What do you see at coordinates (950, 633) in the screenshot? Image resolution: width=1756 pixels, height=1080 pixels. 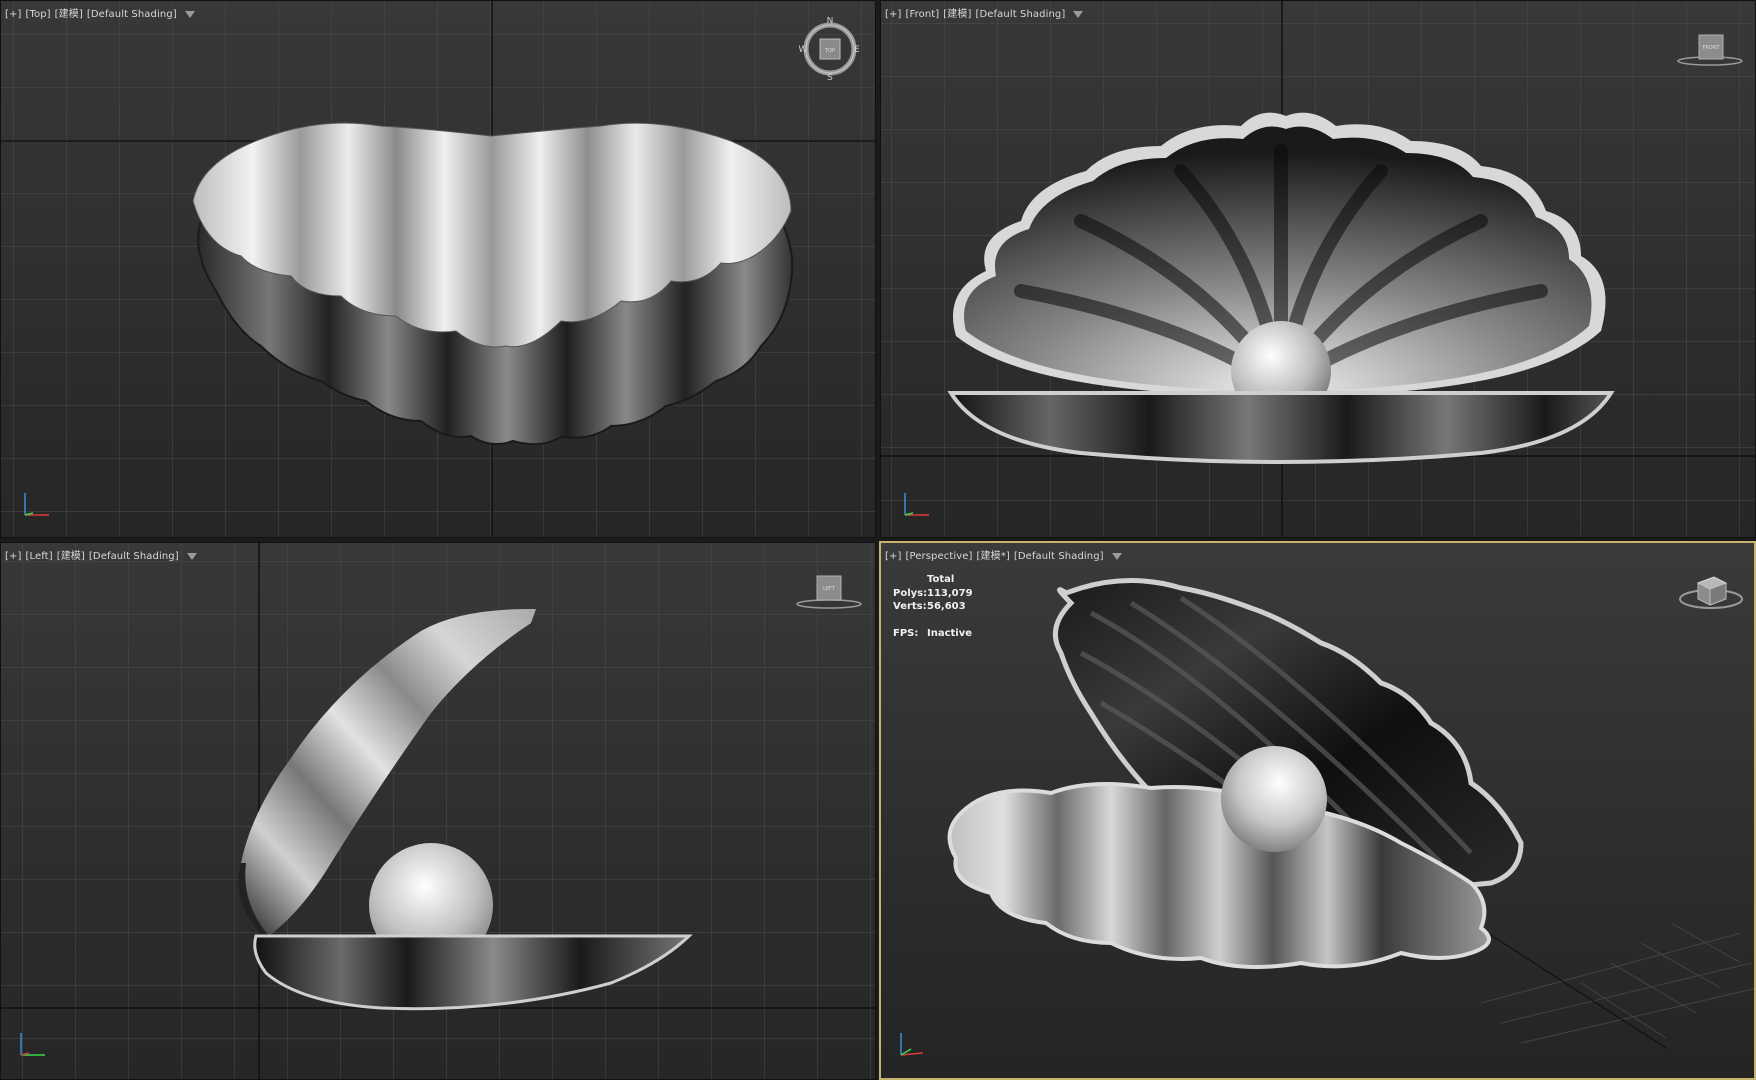 I see `stats-fps-value: Inactive` at bounding box center [950, 633].